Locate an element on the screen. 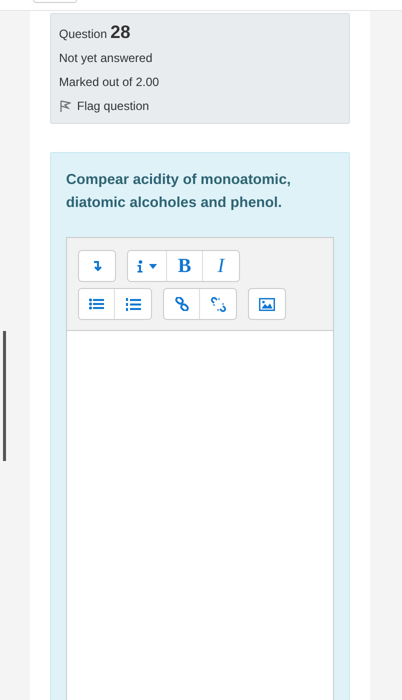  collapse-button is located at coordinates (97, 266).